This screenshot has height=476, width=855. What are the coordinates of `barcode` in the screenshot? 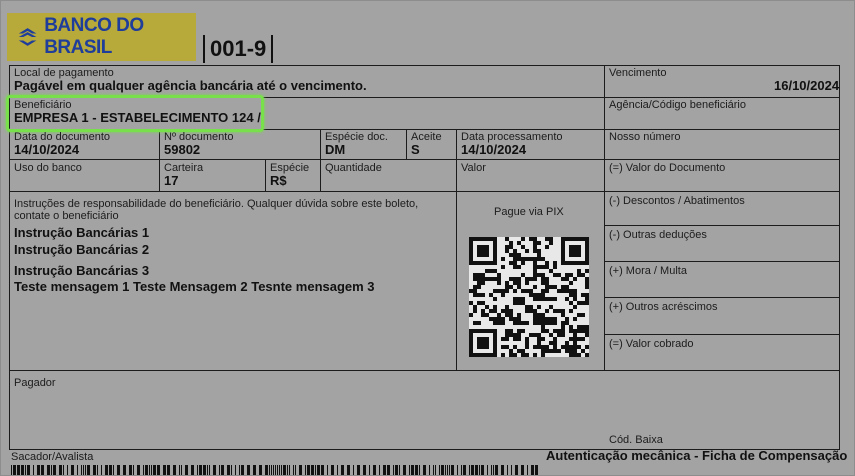 It's located at (274, 470).